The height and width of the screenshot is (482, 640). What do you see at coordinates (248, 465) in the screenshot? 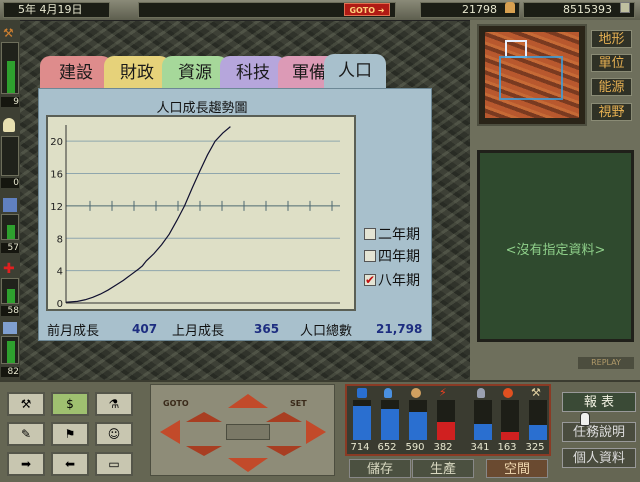
I see `scroll-down-arrow-icon` at bounding box center [248, 465].